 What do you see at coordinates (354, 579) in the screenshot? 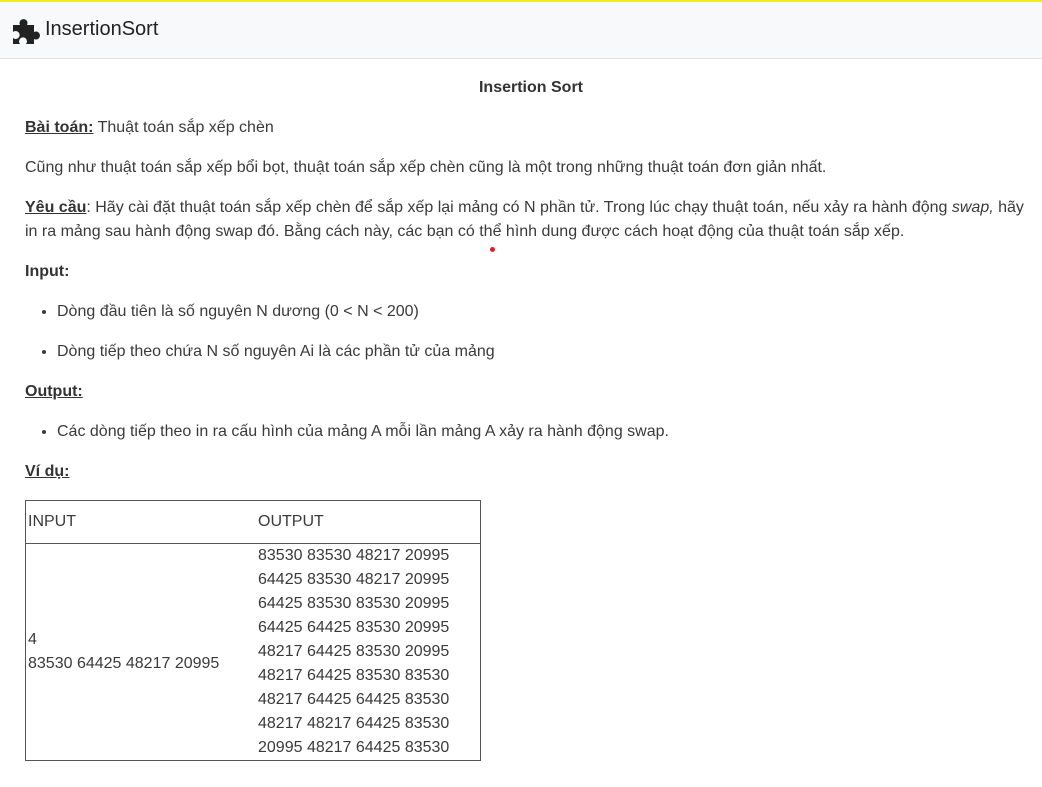
I see `output-line: 64425 83530 48217 20995` at bounding box center [354, 579].